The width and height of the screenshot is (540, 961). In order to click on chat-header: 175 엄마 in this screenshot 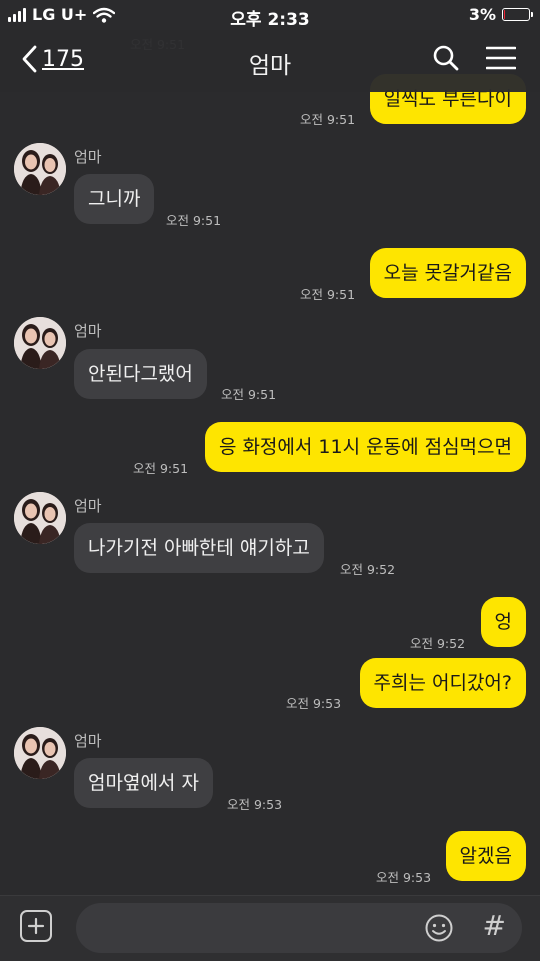, I will do `click(270, 61)`.